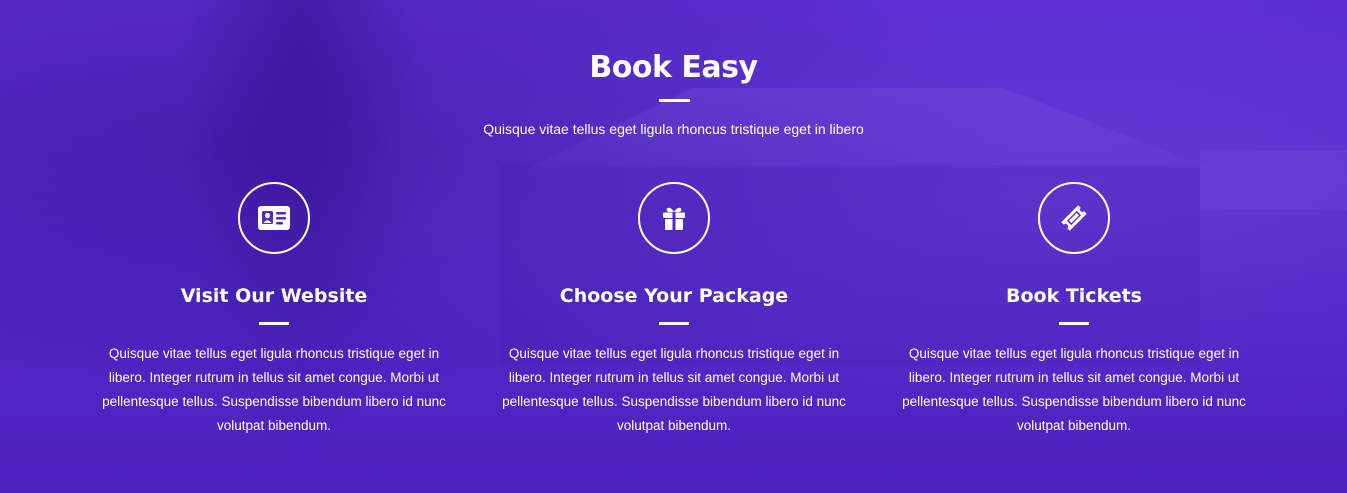 This screenshot has height=493, width=1347. Describe the element at coordinates (1273, 180) in the screenshot. I see `background-roof-right` at that location.